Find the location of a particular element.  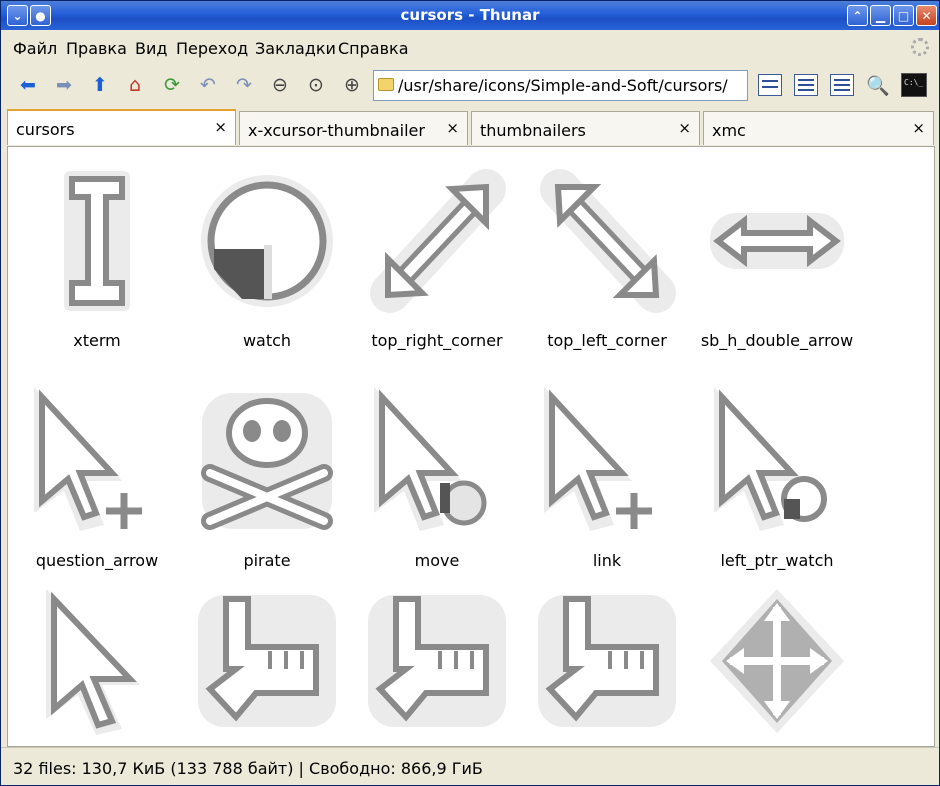

horizontal-double-arrow-icon is located at coordinates (777, 241).